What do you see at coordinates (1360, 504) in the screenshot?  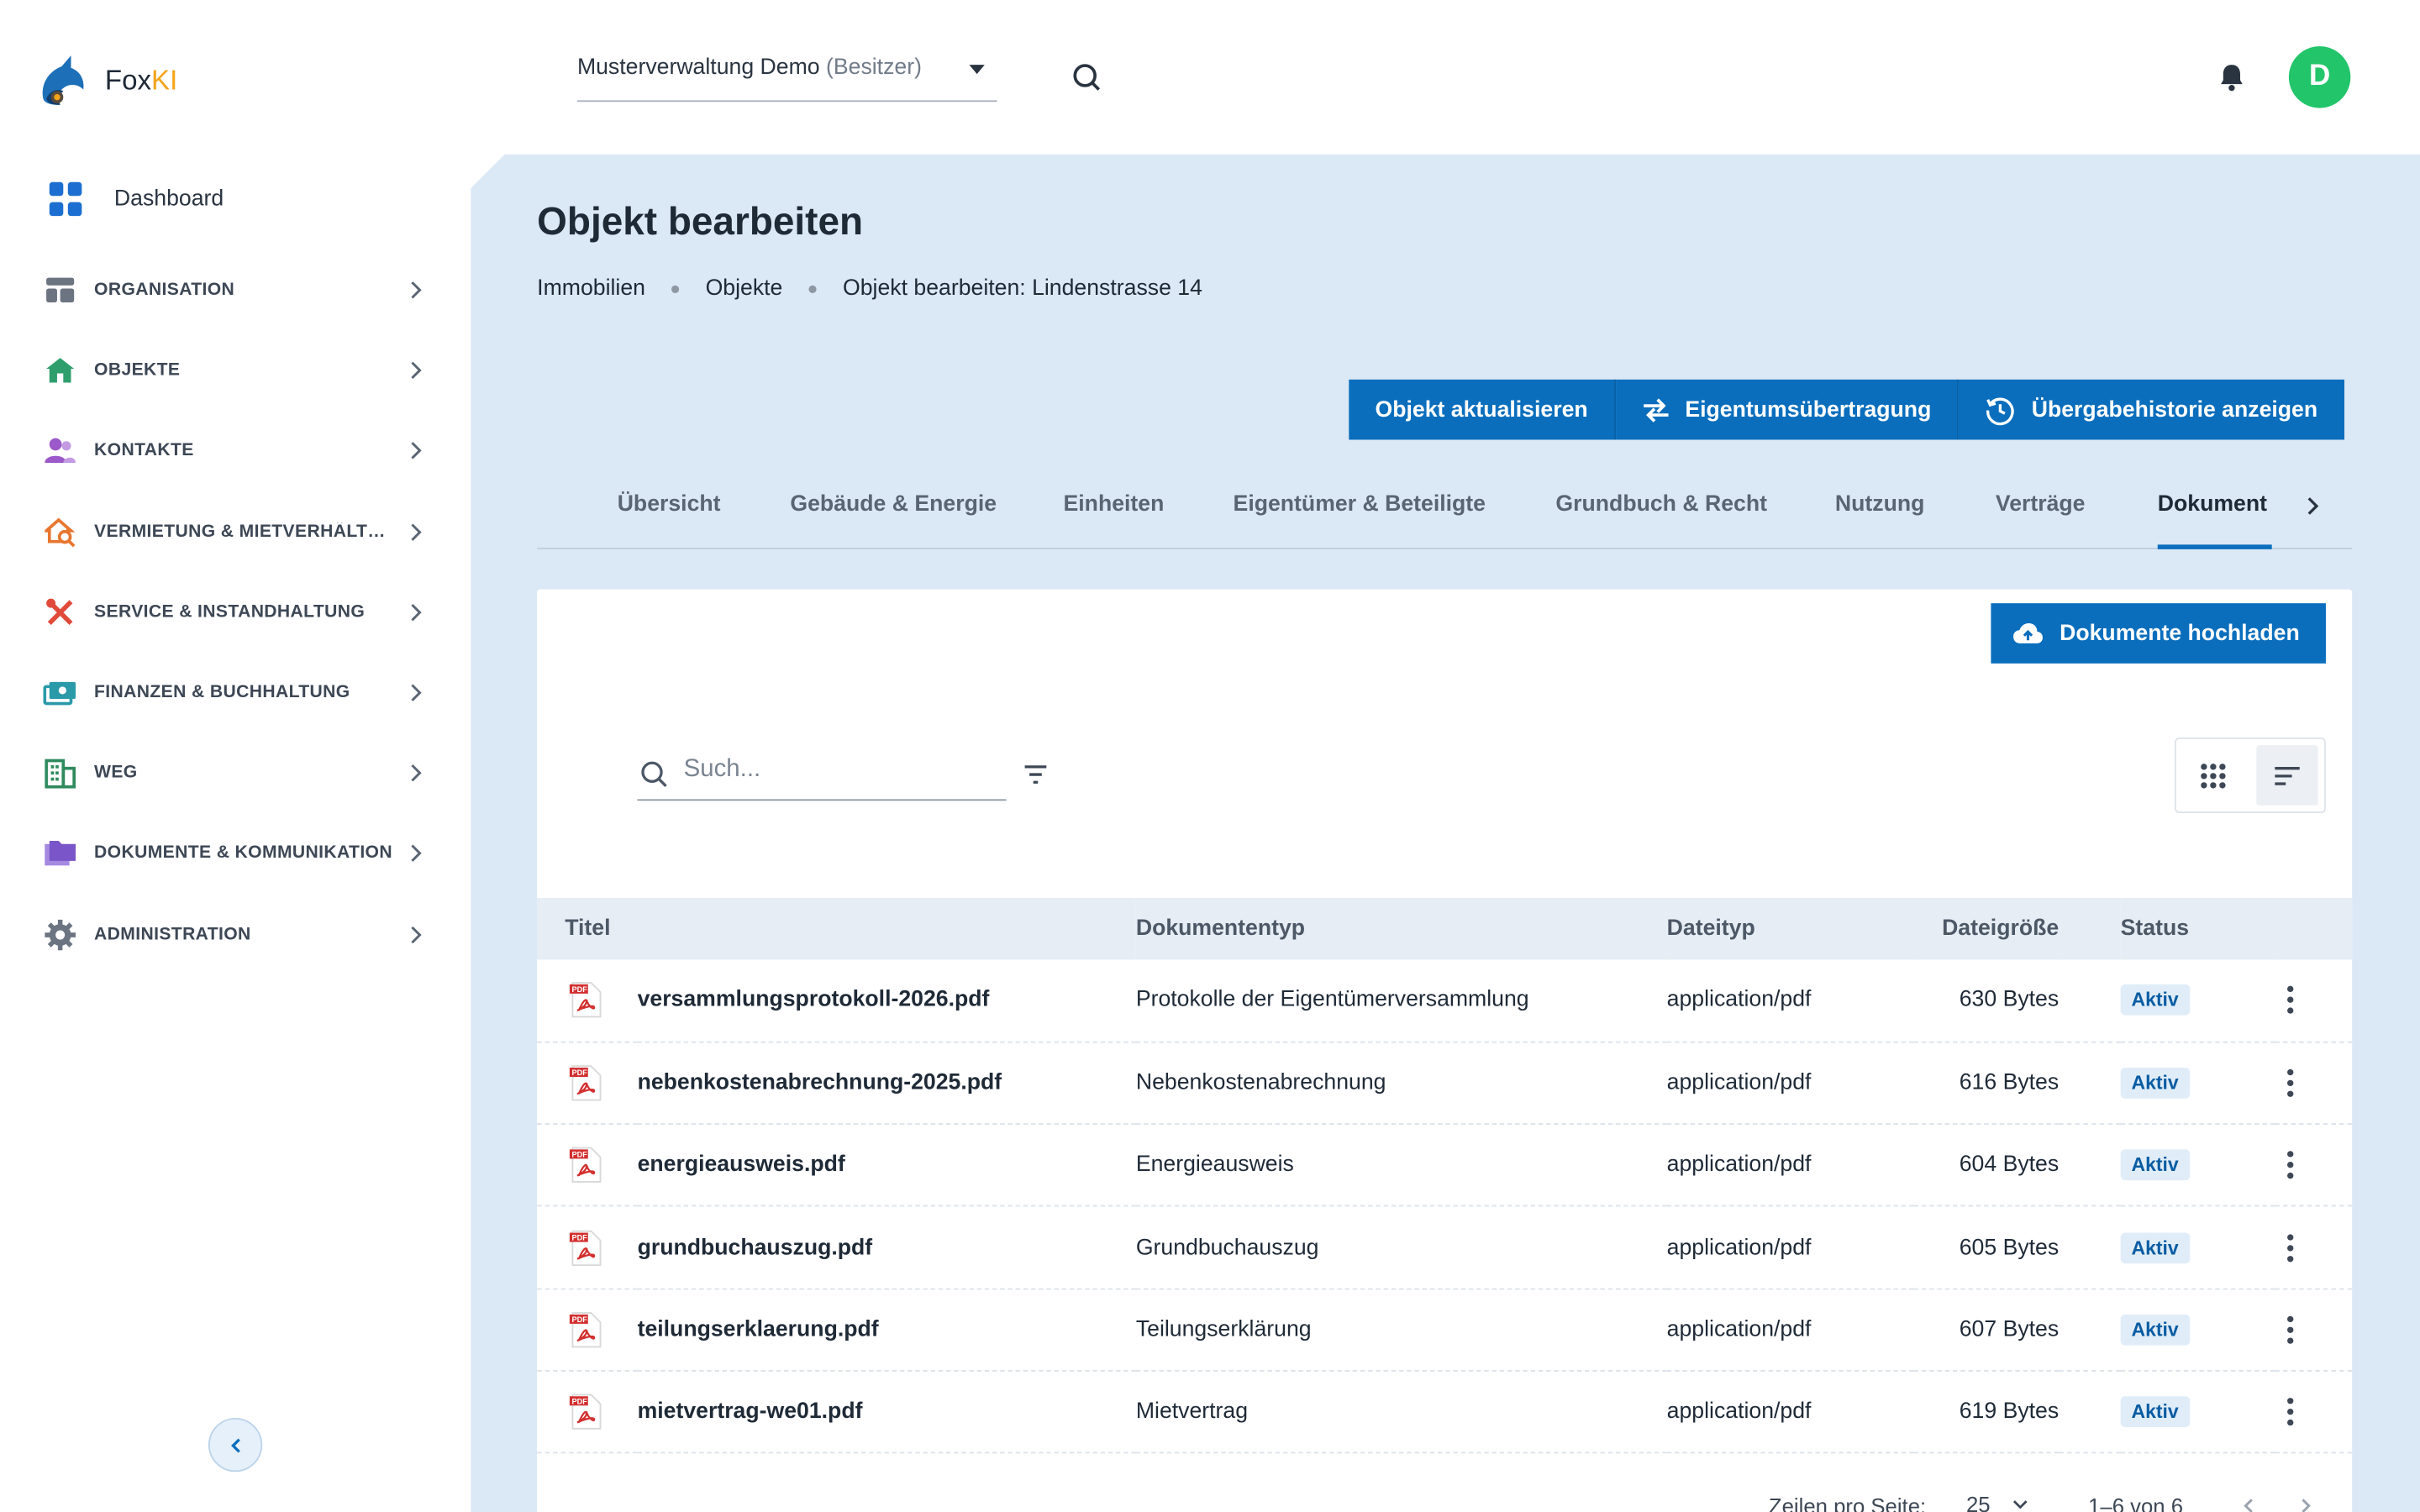 I see `tab-eigentuemer: Eigentümer & Beteiligte` at bounding box center [1360, 504].